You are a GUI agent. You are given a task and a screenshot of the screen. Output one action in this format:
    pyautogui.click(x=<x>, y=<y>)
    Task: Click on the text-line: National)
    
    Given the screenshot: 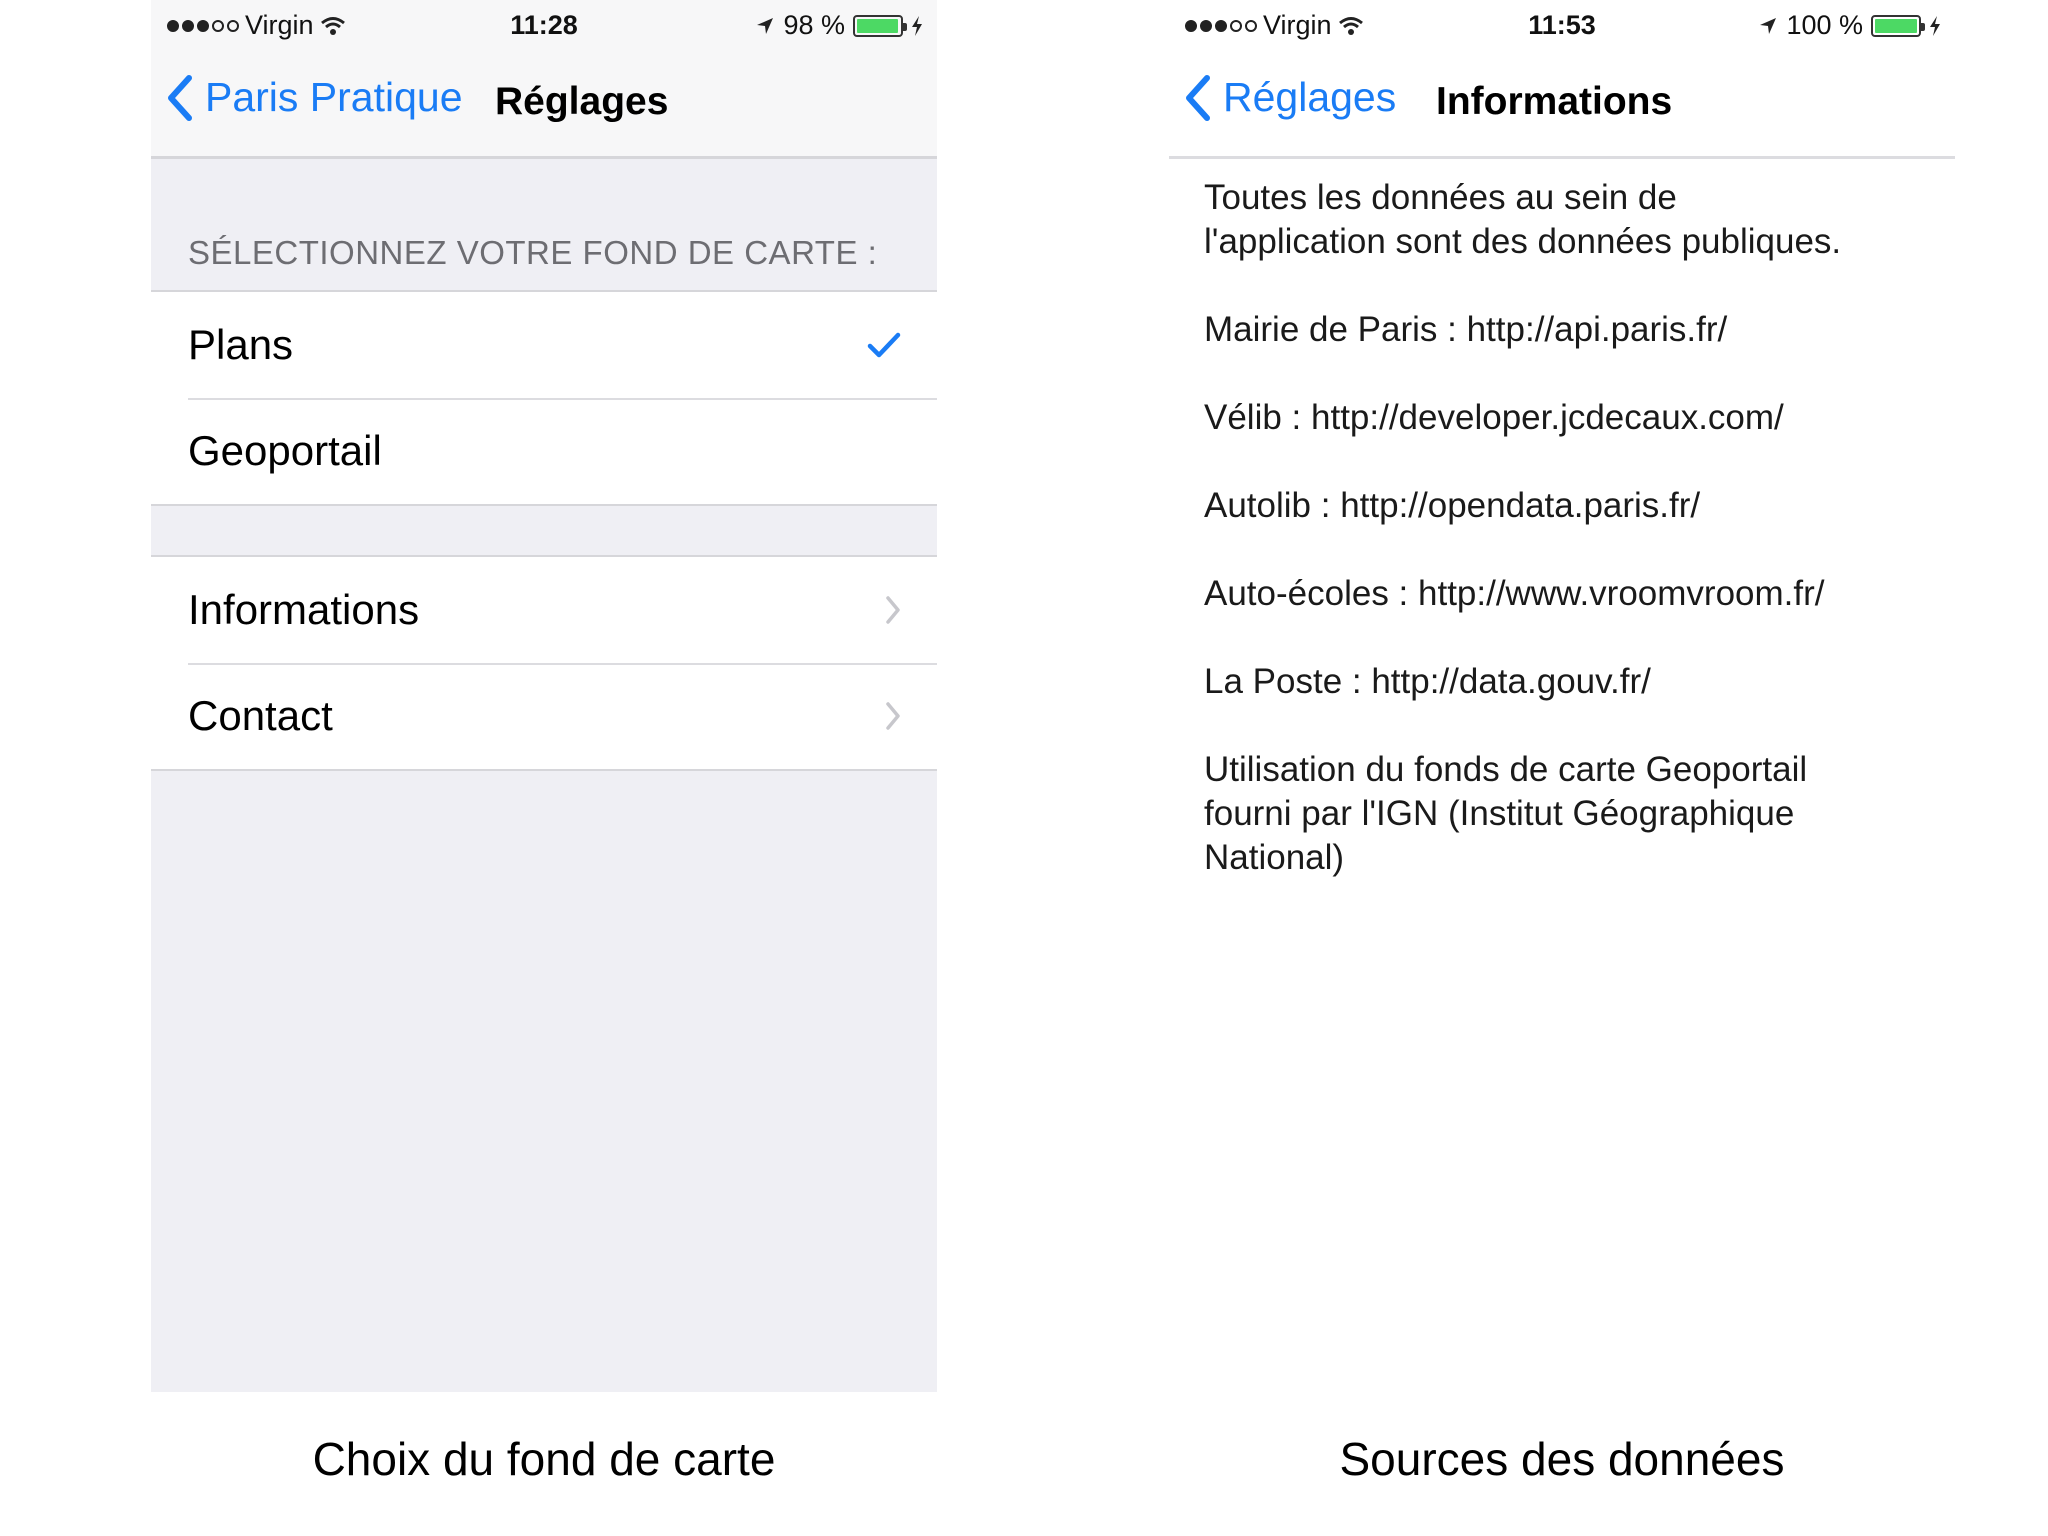 What is the action you would take?
    pyautogui.click(x=1274, y=857)
    